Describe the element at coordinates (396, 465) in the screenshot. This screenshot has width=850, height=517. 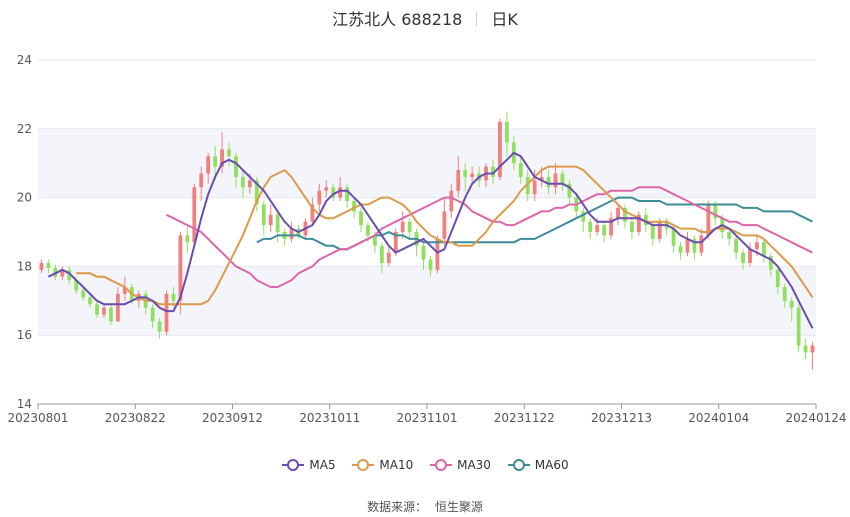
I see `legend-label-ma10: MA10` at that location.